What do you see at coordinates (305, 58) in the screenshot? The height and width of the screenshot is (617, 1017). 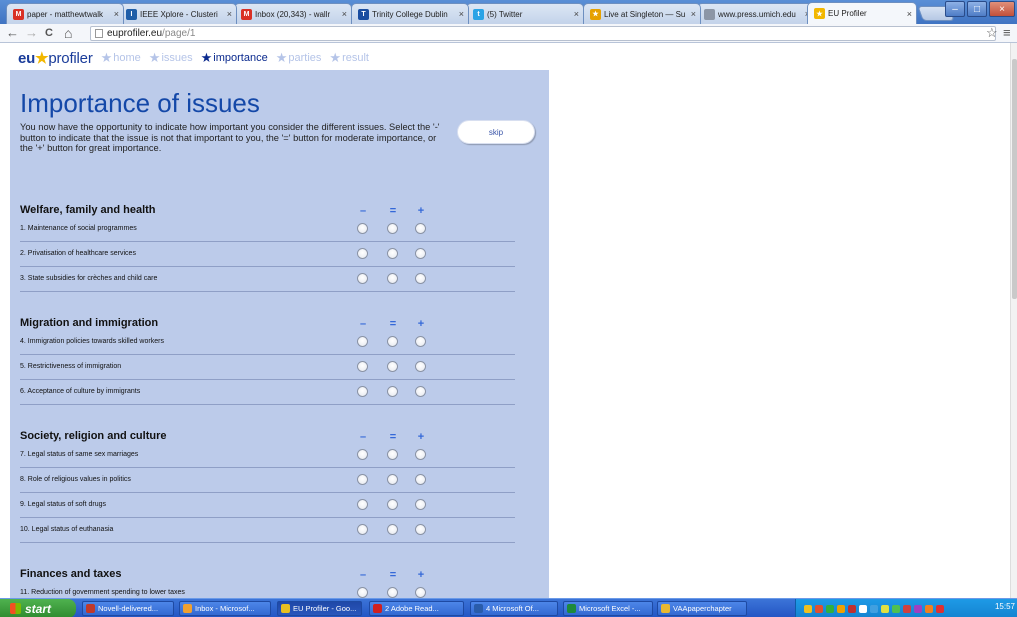 I see `nav-item-label: parties` at bounding box center [305, 58].